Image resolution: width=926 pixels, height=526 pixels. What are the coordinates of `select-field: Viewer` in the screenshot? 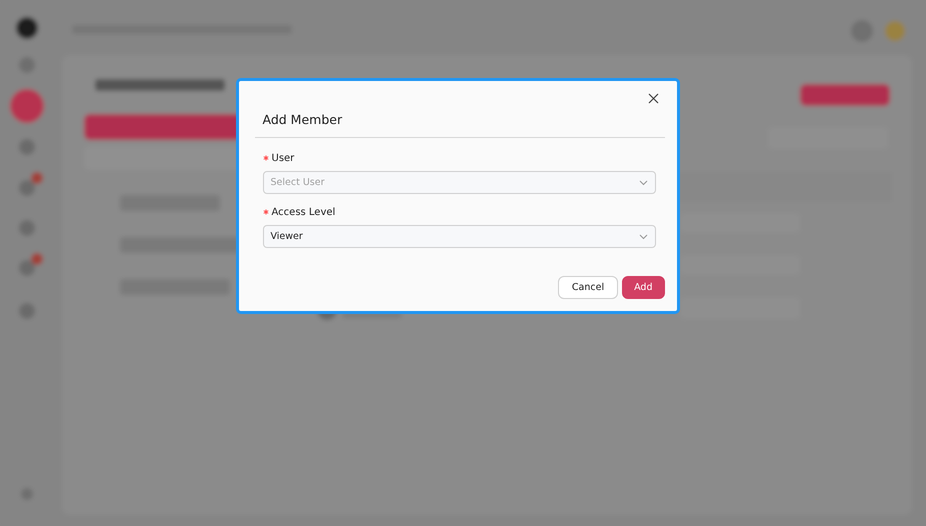 It's located at (459, 236).